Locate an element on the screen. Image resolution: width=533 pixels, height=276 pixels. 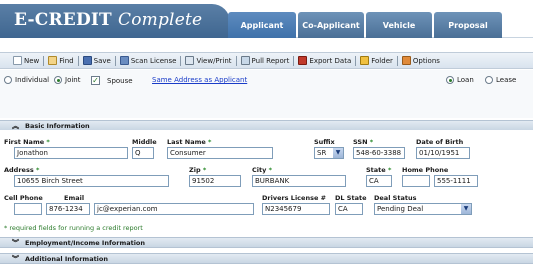
last-name-input: Consumer is located at coordinates (220, 153).